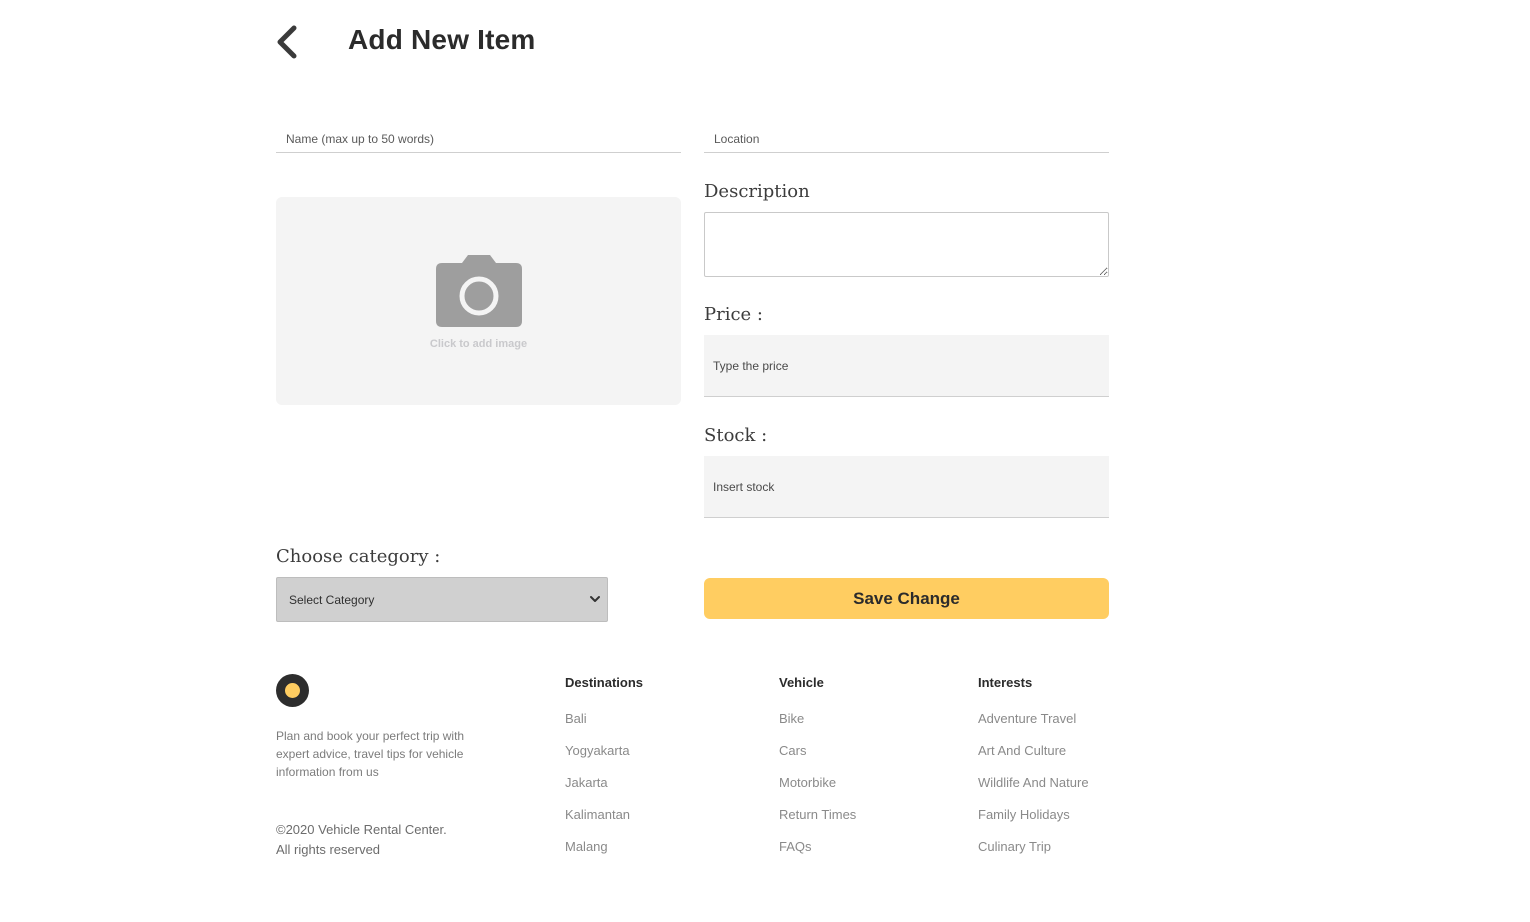 This screenshot has height=922, width=1530. What do you see at coordinates (817, 727) in the screenshot?
I see `footer-link: Bike` at bounding box center [817, 727].